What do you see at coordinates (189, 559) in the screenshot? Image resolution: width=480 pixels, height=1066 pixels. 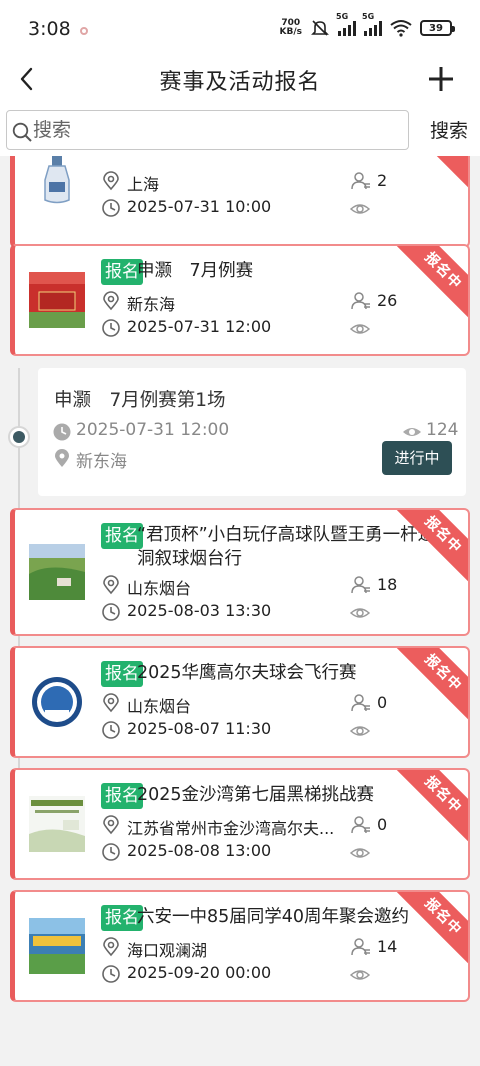 I see `event-title-line2: 洞叙球烟台行` at bounding box center [189, 559].